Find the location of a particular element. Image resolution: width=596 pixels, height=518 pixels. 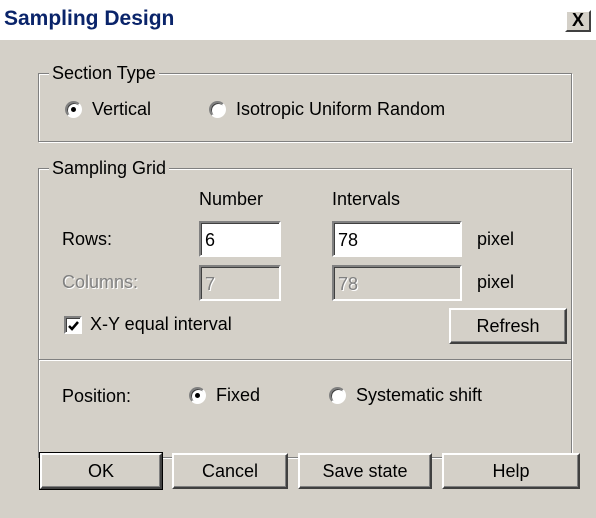

position-separator is located at coordinates (305, 360).